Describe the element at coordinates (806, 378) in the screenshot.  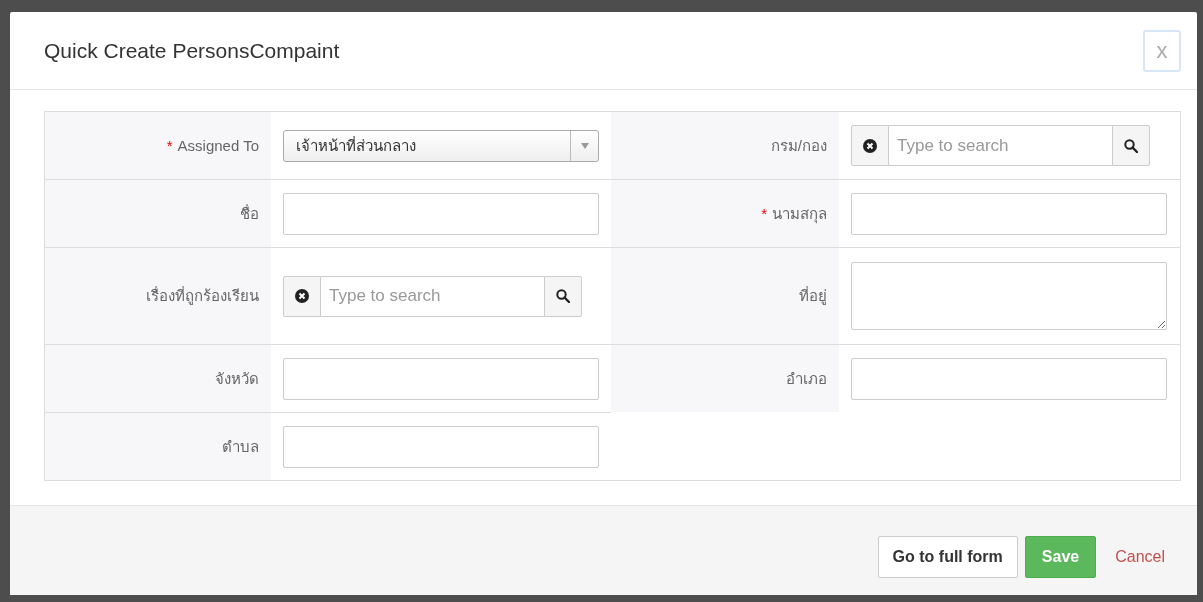
I see `field-label: อำเภอ` at that location.